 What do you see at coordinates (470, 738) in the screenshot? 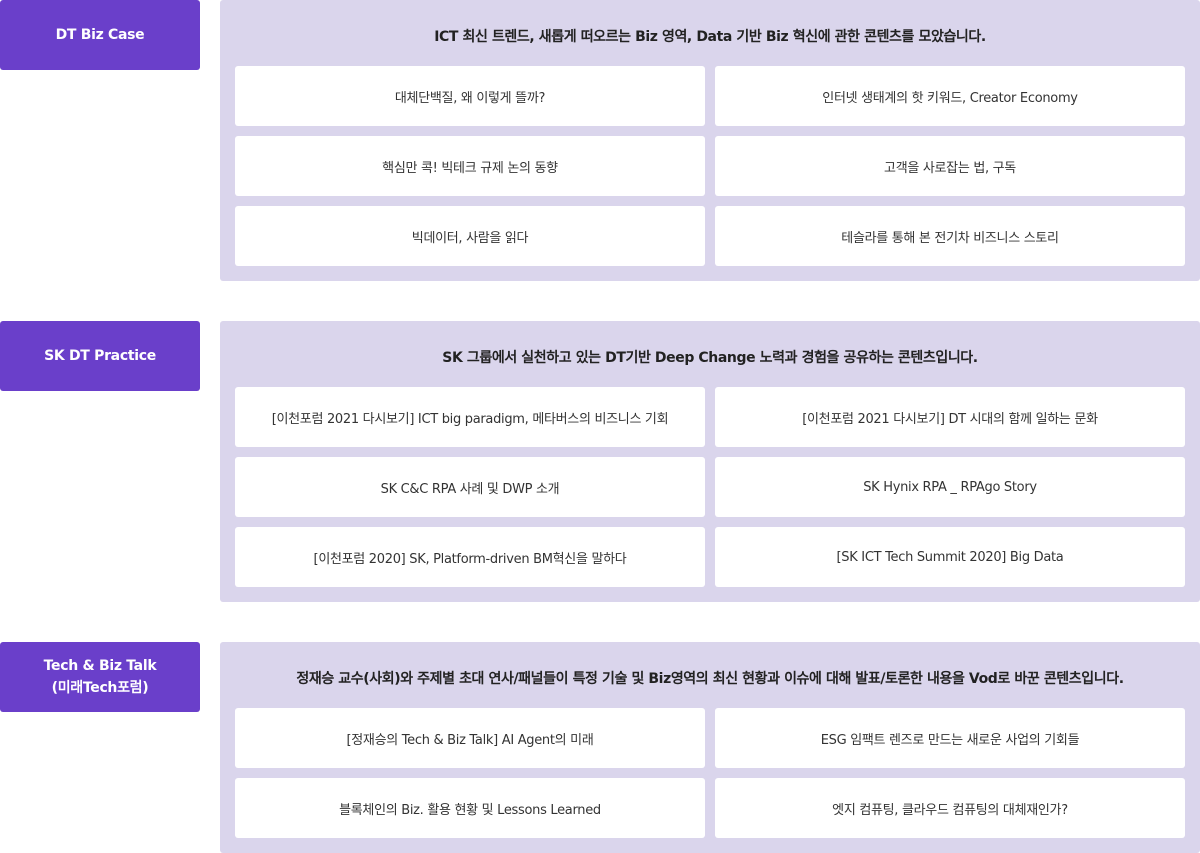
I see `content-card: [정재승의 Tech & Biz Talk] AI Agent의 미래` at bounding box center [470, 738].